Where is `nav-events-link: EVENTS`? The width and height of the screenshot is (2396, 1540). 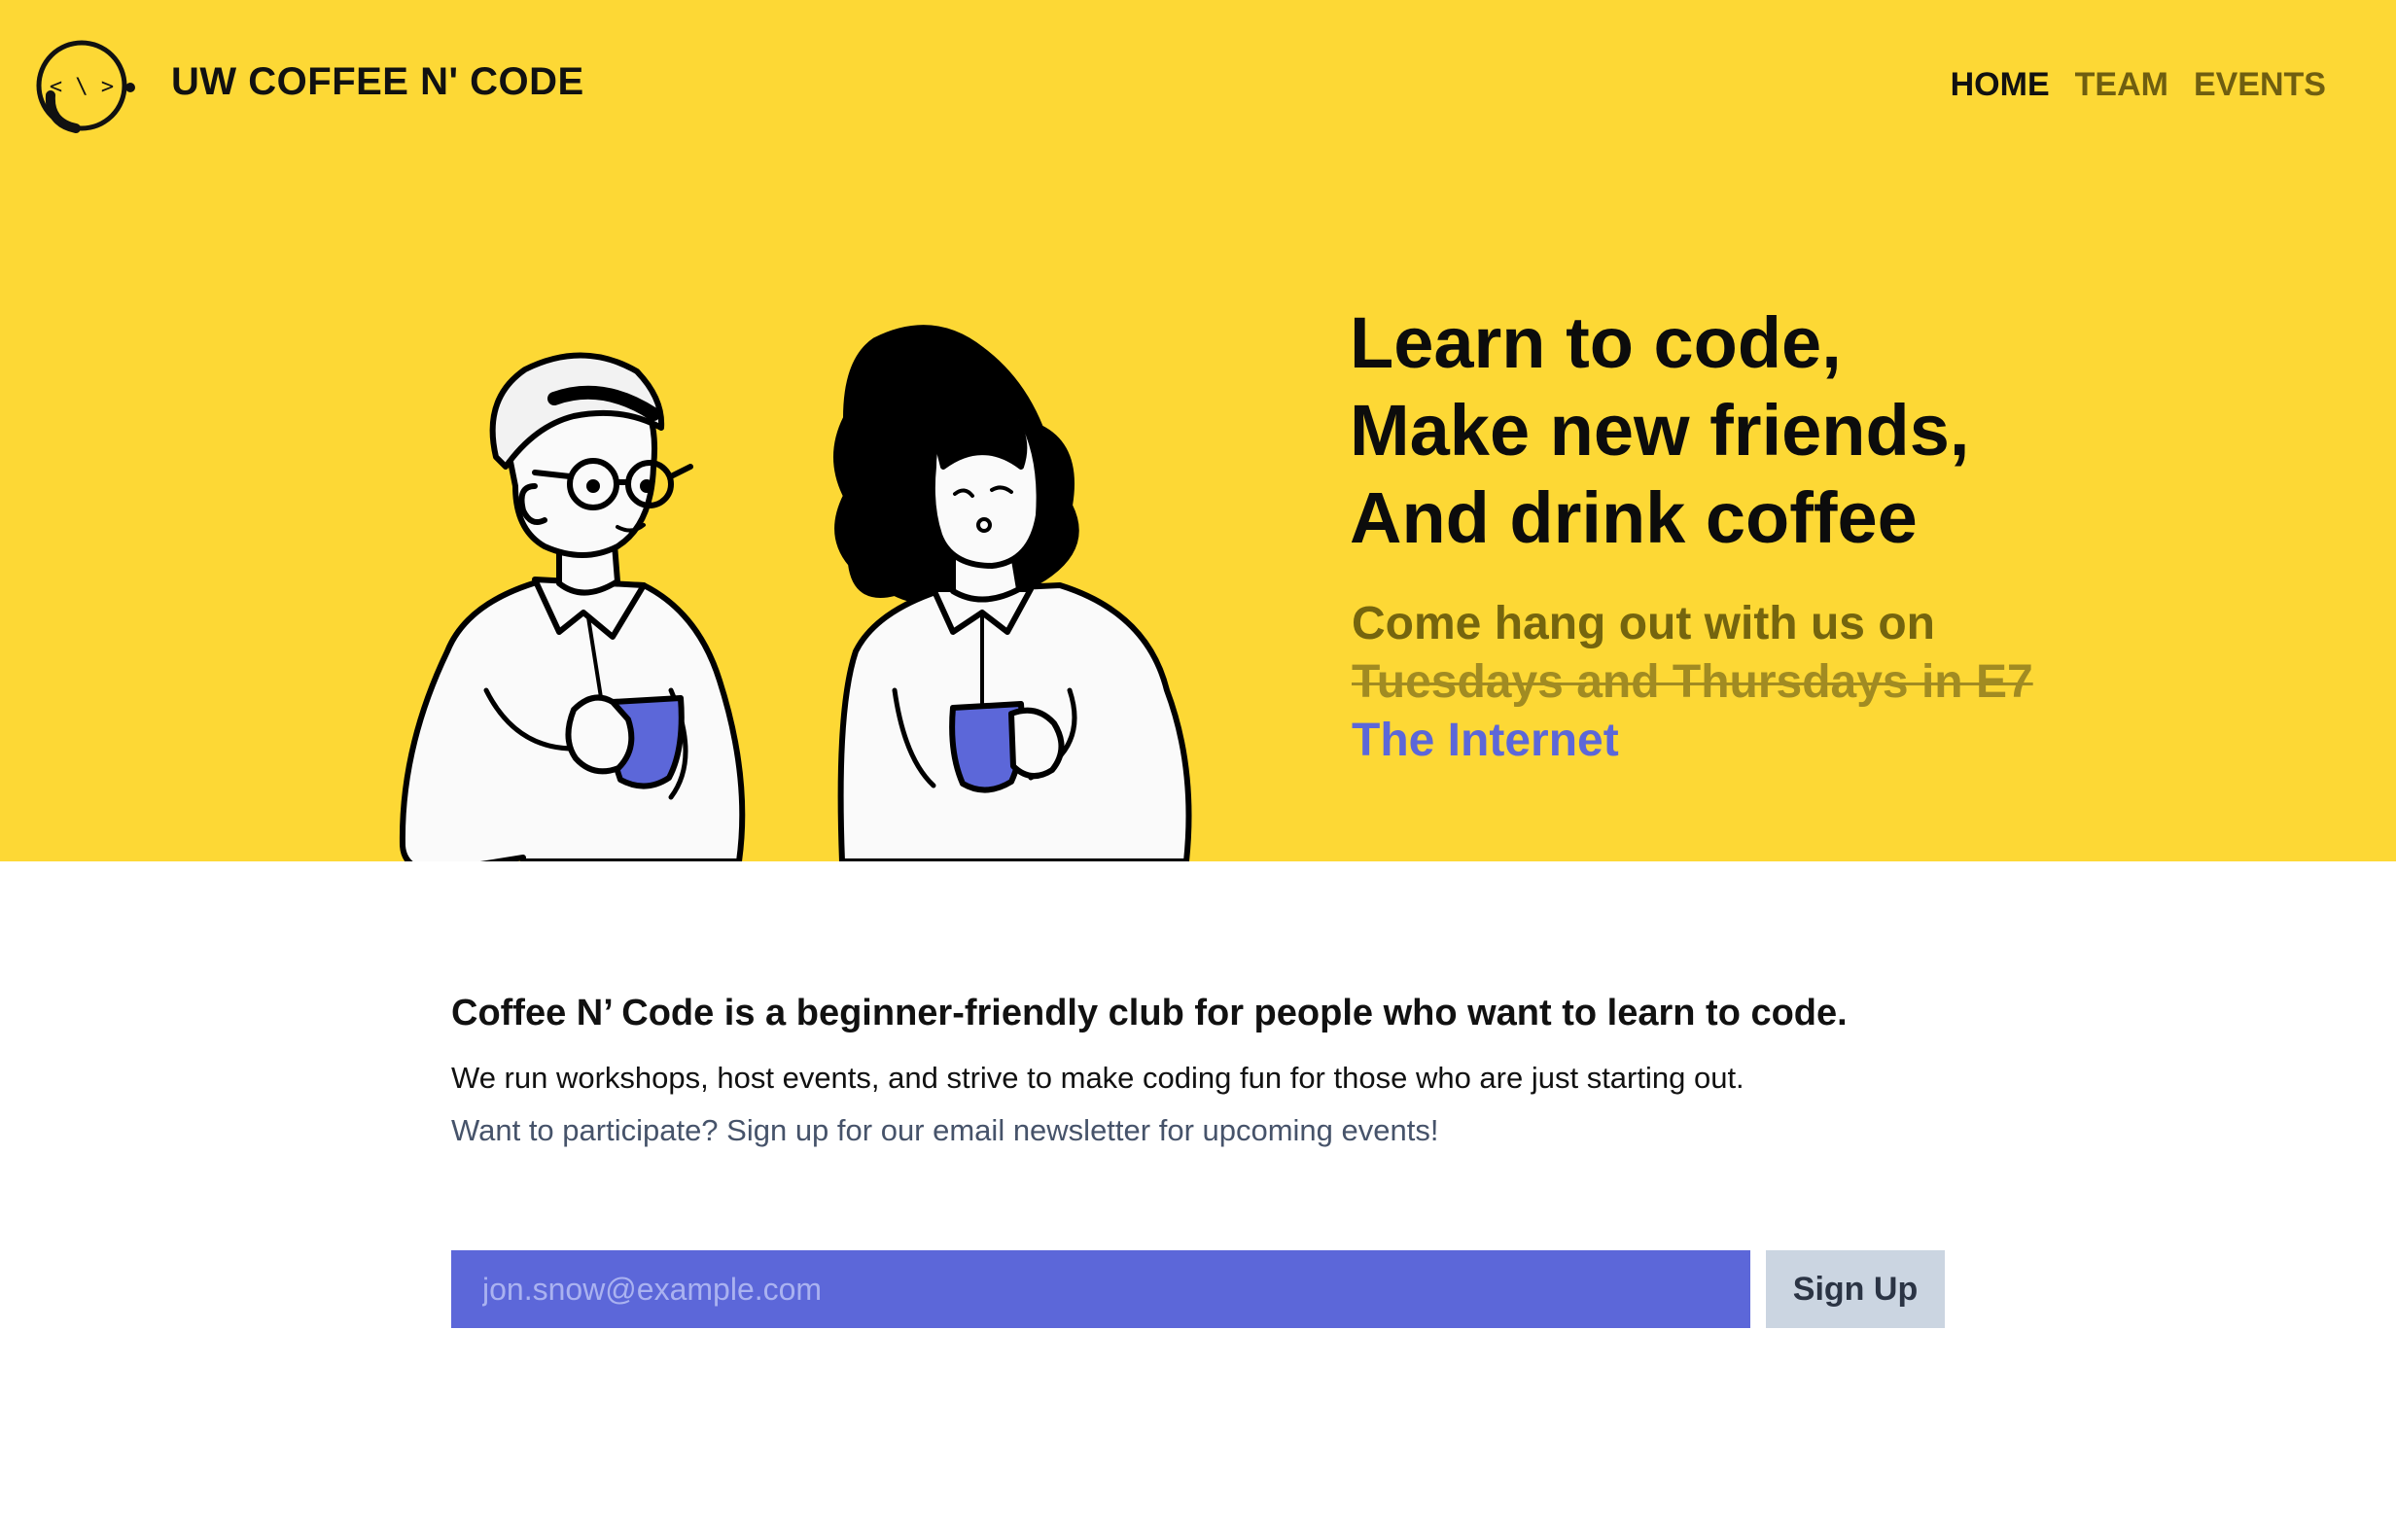
nav-events-link: EVENTS is located at coordinates (2260, 85).